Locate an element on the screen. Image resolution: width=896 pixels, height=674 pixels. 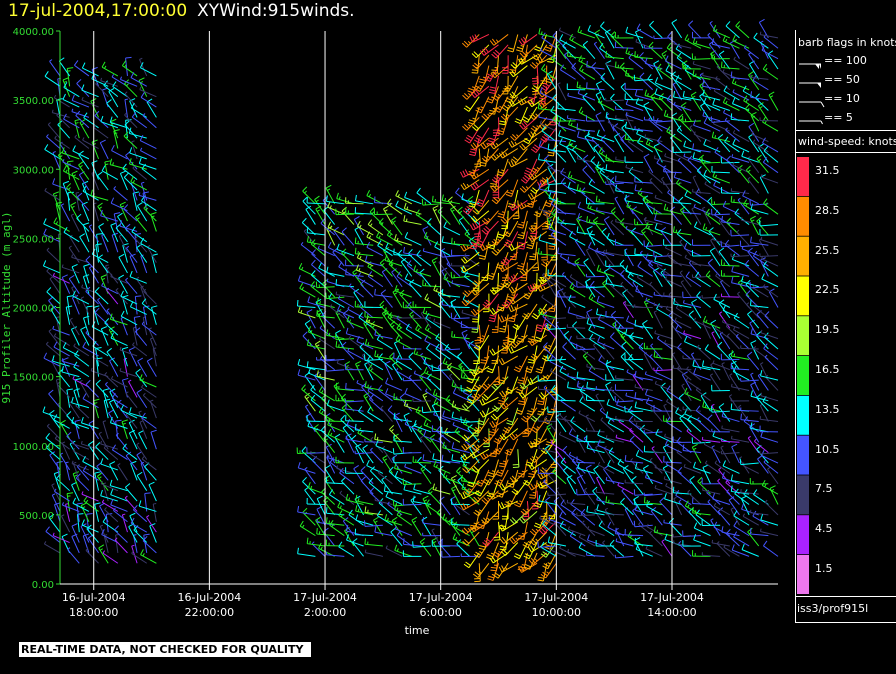
barb-legend-label: == 50 is located at coordinates (842, 79).